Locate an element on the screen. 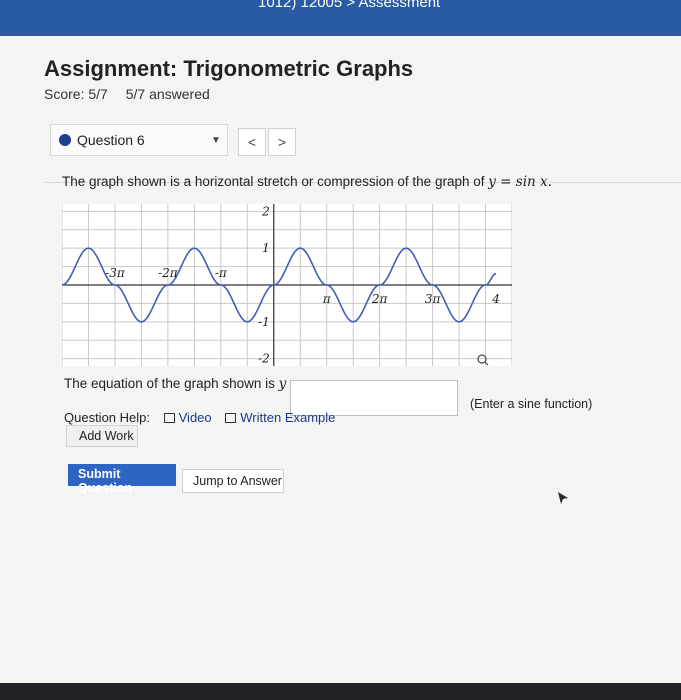 The height and width of the screenshot is (700, 681). answered-count: 5/7 answered is located at coordinates (167, 94).